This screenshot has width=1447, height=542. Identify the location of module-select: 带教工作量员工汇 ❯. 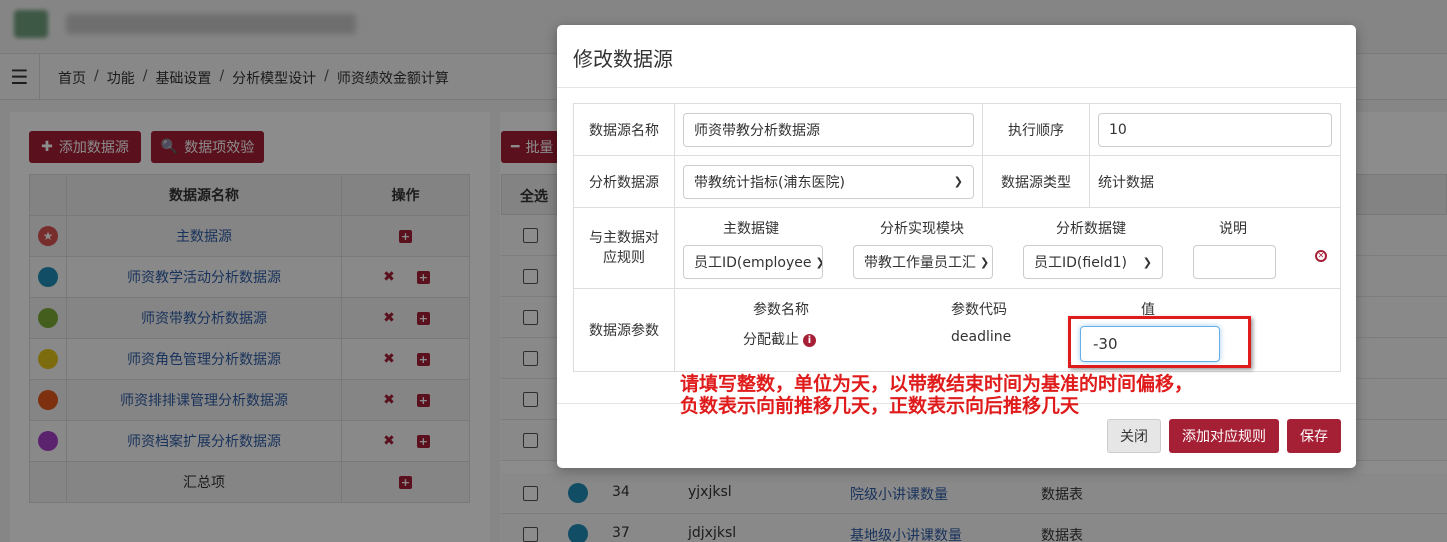
(923, 262).